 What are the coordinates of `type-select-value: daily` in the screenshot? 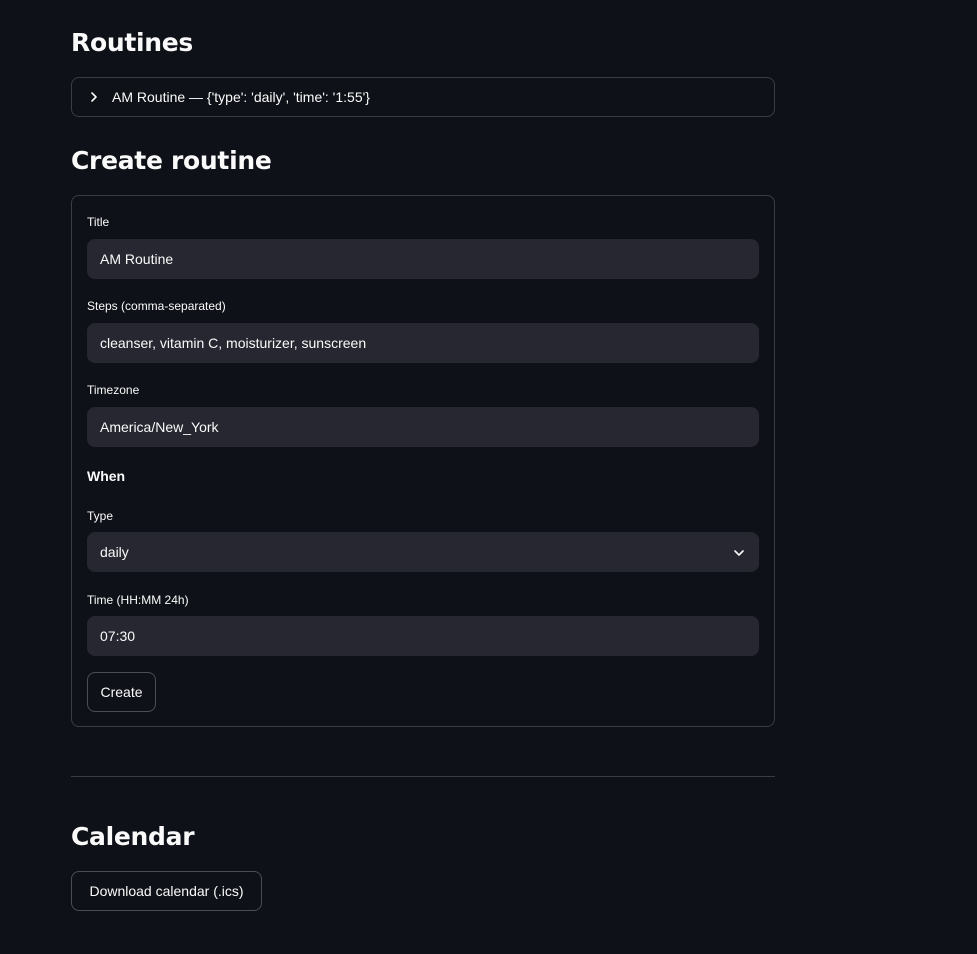 It's located at (114, 552).